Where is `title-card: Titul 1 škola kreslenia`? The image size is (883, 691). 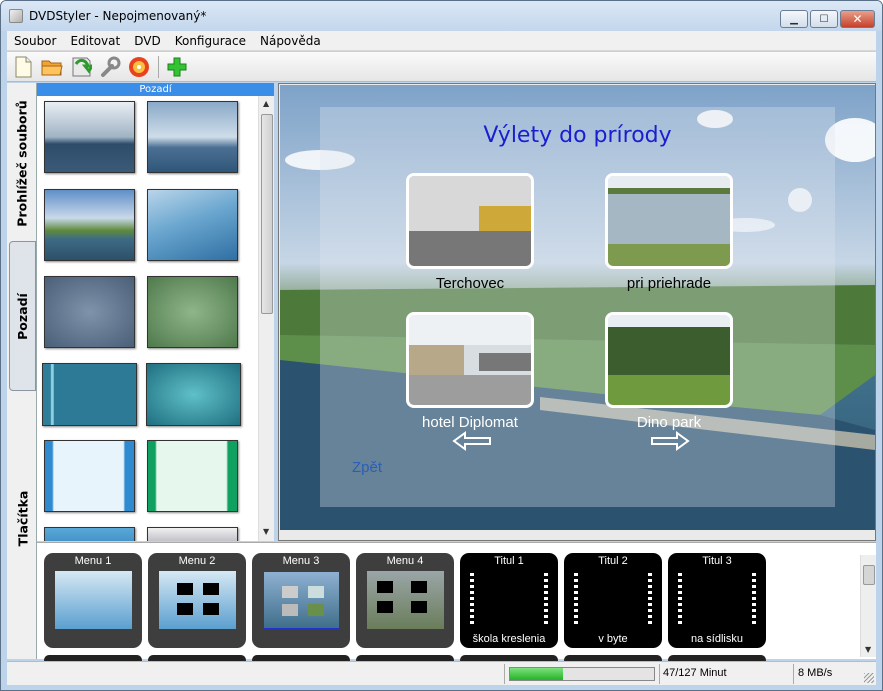
title-card: Titul 1 škola kreslenia is located at coordinates (509, 600).